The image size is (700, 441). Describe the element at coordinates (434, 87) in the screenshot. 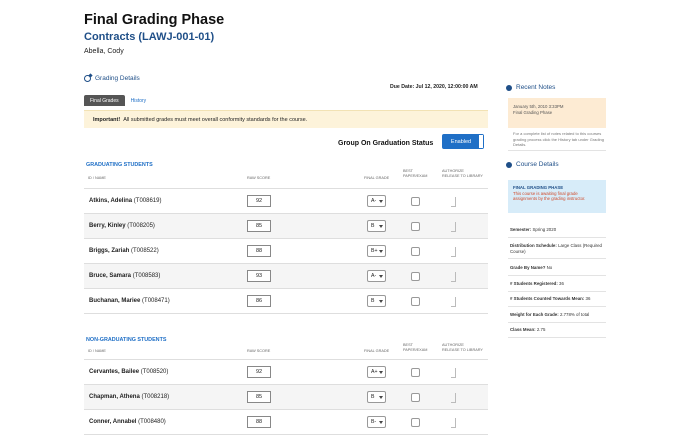

I see `due-date: Due Date: Jul 12, 2020, 12:00:00 AM` at that location.